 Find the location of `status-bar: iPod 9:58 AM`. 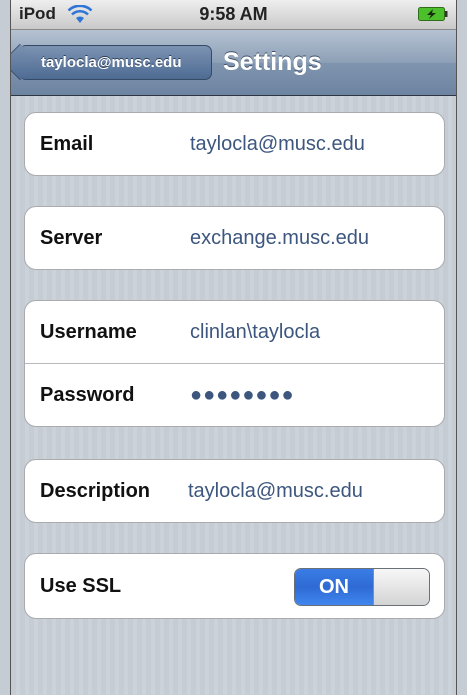

status-bar: iPod 9:58 AM is located at coordinates (233, 15).